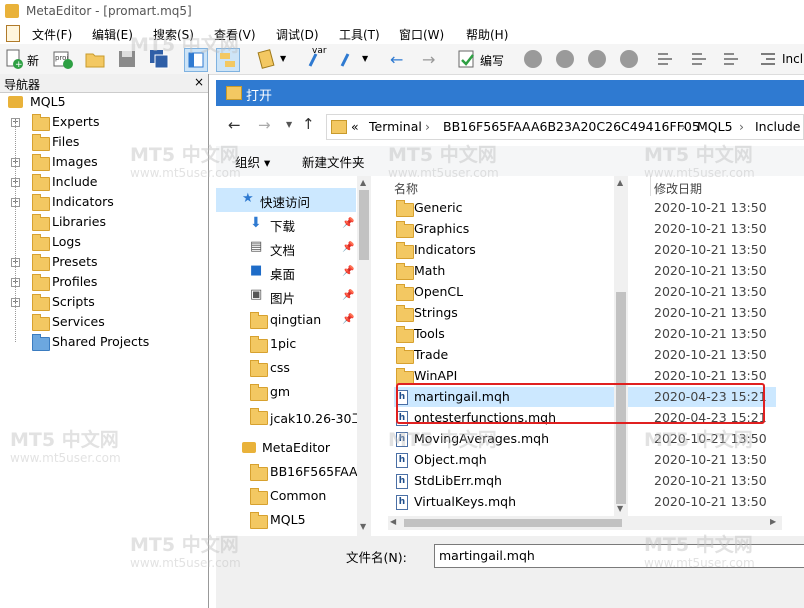  What do you see at coordinates (252, 161) in the screenshot?
I see `organize-button: 组织 ▾` at bounding box center [252, 161].